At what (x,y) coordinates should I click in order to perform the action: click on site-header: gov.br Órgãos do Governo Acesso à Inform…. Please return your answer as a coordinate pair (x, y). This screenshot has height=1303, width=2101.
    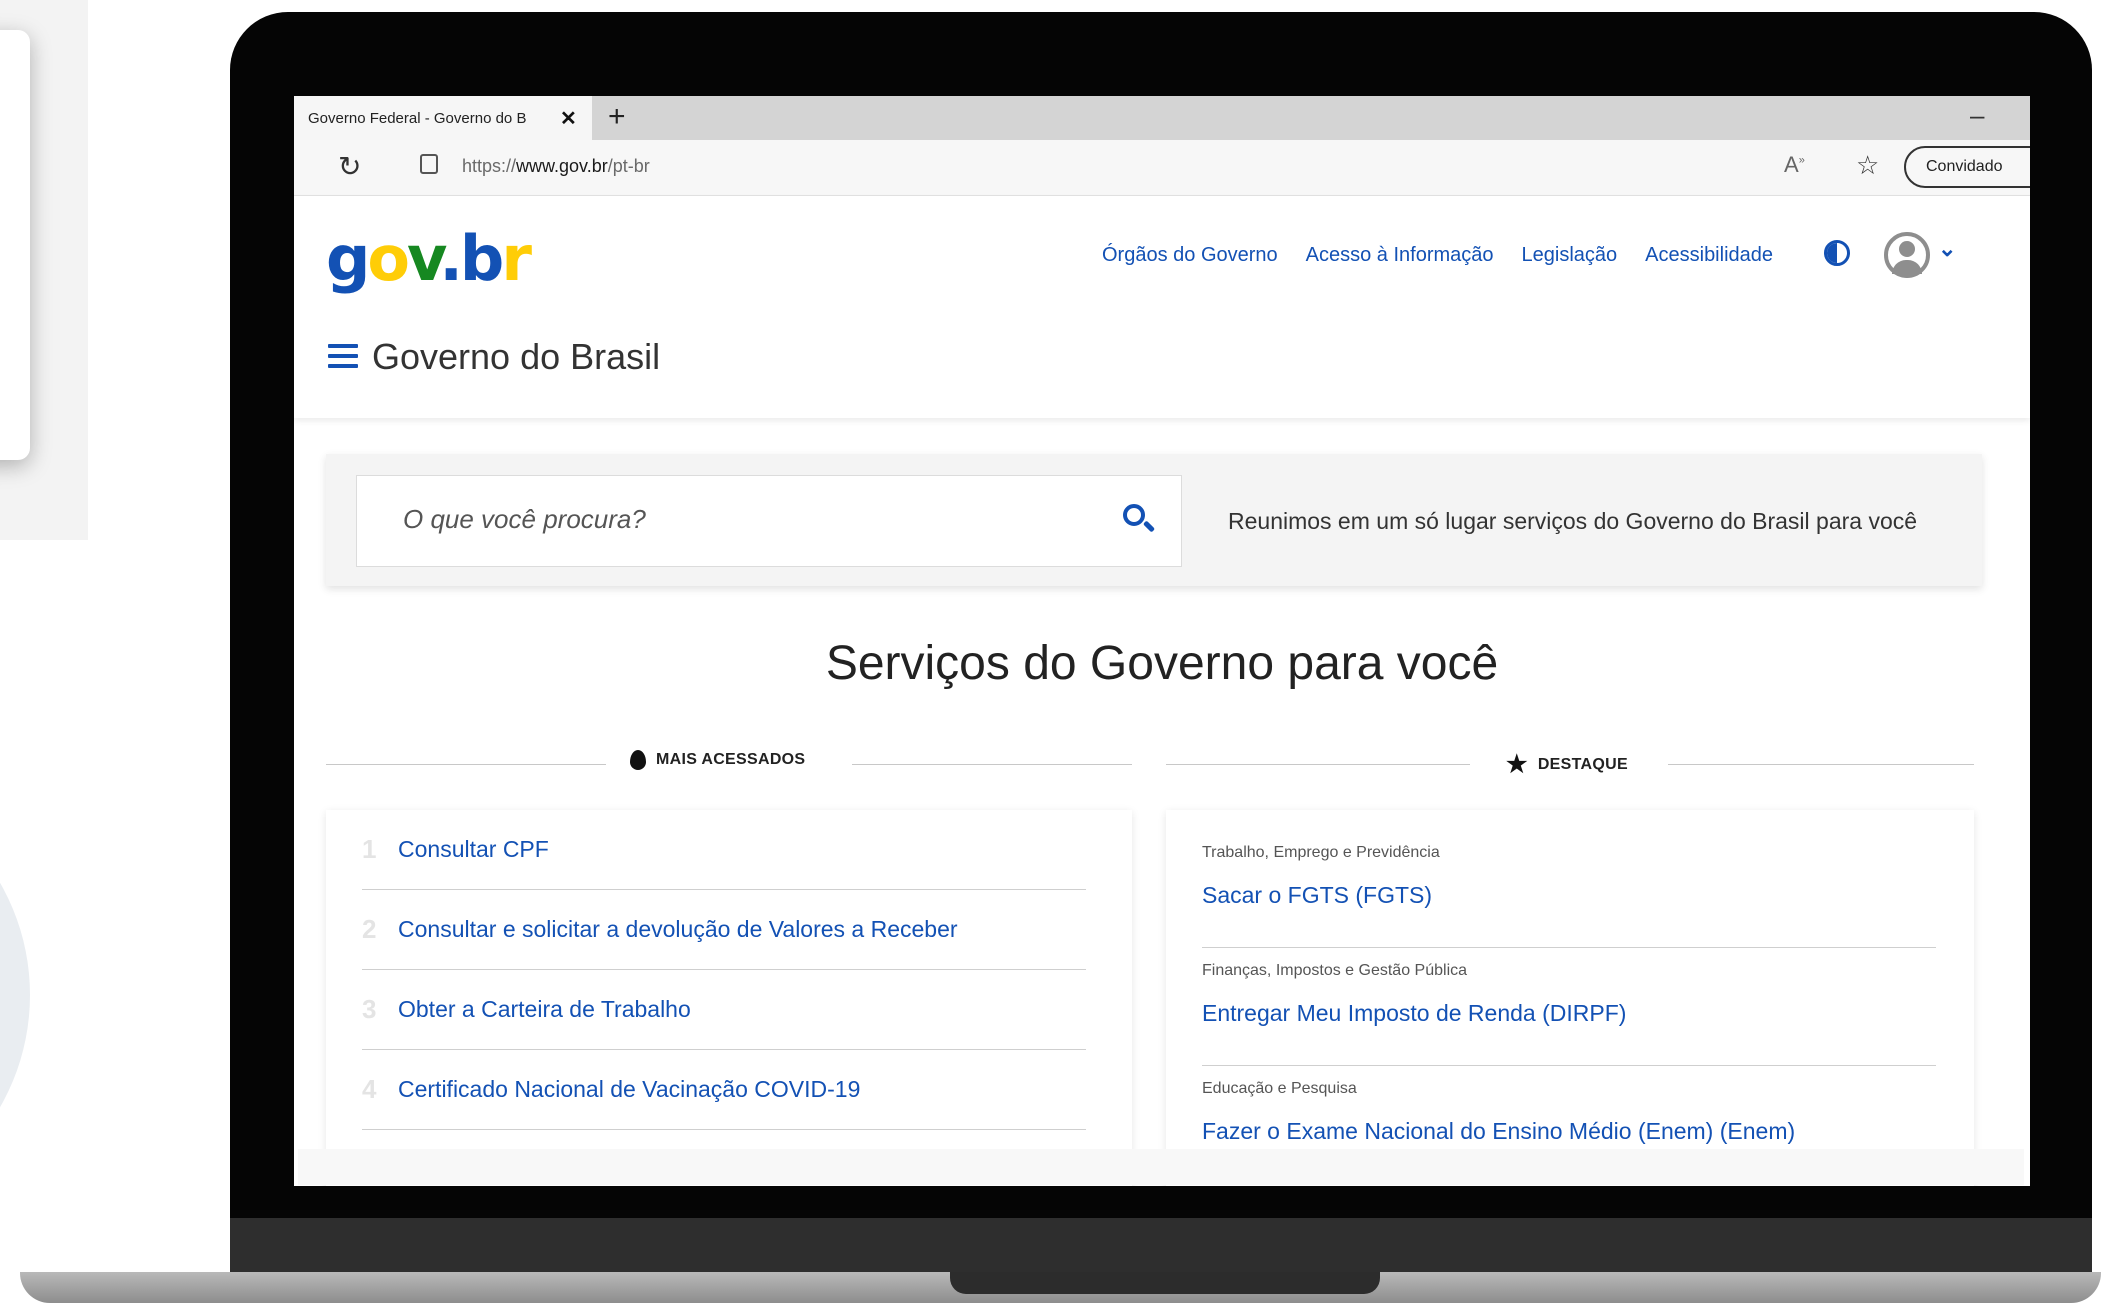
    Looking at the image, I should click on (1162, 307).